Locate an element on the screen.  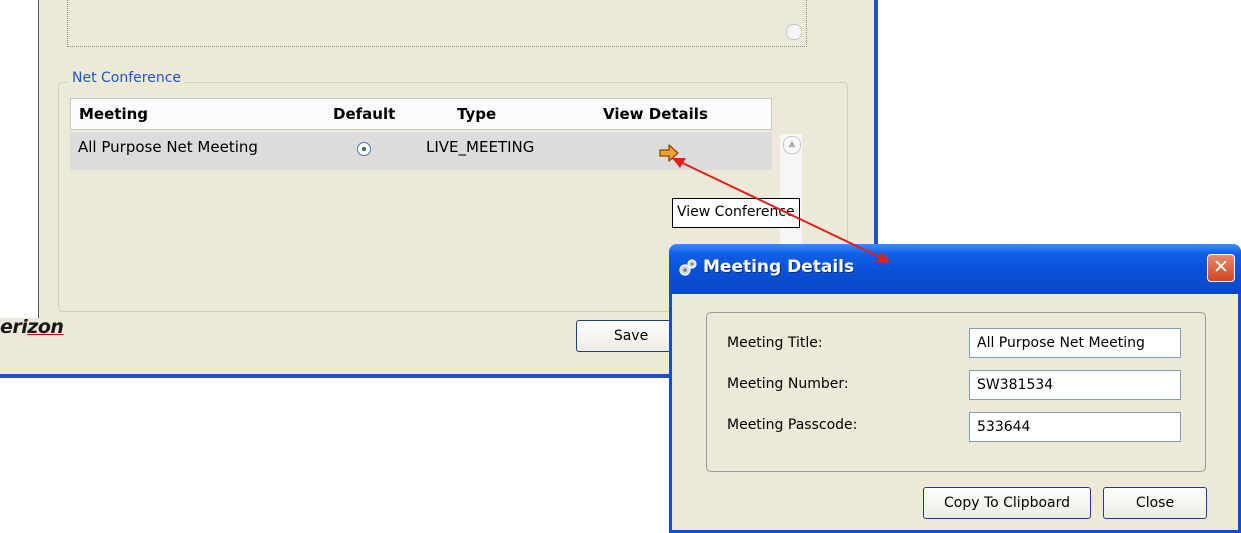
net-conference-legend: Net Conference is located at coordinates (127, 78).